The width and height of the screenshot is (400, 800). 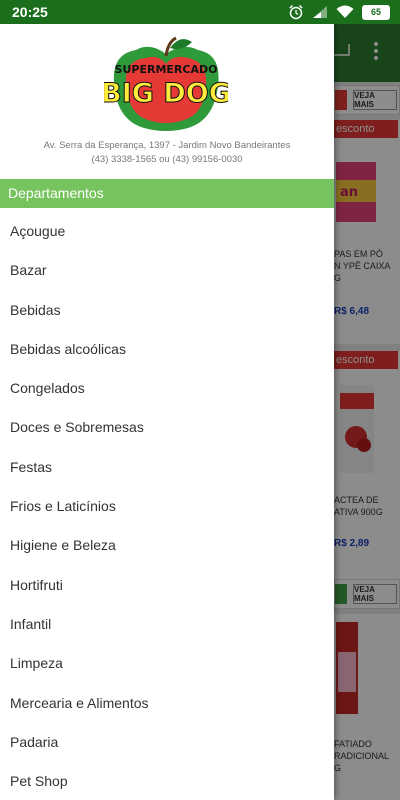 I want to click on svg-text: BIG DOG, so click(x=166, y=93).